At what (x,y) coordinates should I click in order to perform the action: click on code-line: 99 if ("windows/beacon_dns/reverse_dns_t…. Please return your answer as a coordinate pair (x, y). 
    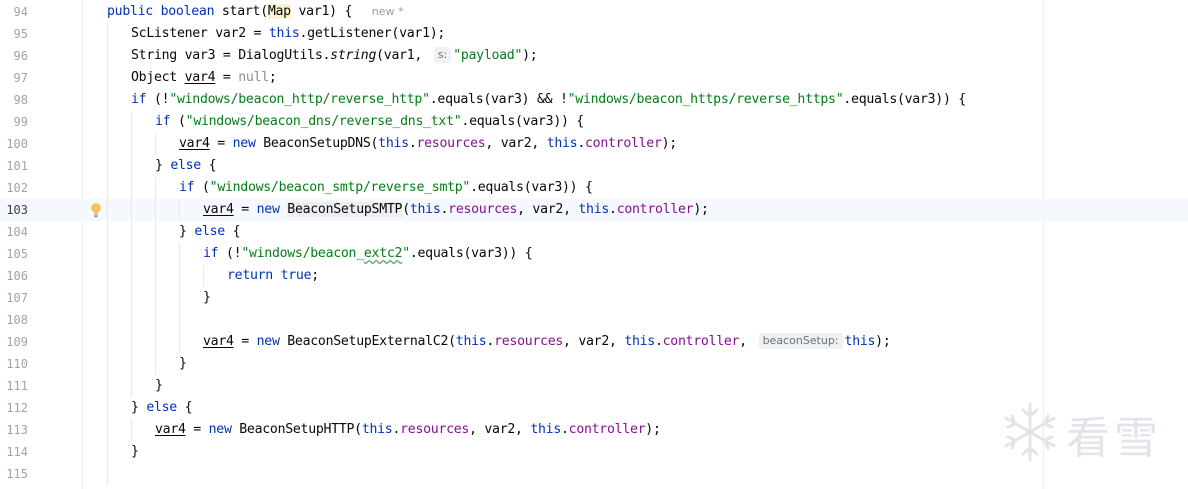
    Looking at the image, I should click on (594, 122).